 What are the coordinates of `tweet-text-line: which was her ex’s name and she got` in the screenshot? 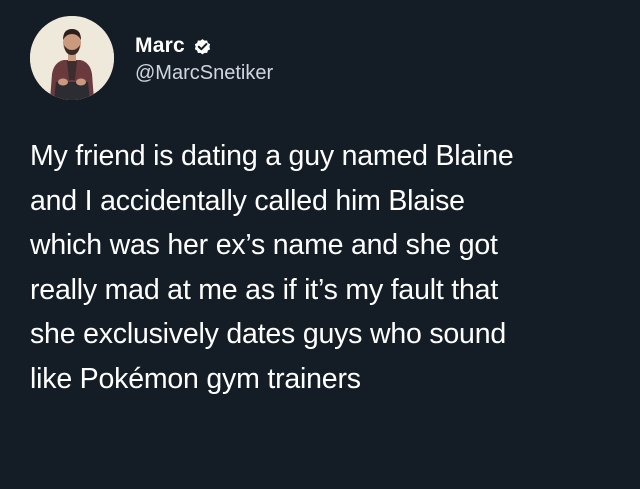 It's located at (264, 245).